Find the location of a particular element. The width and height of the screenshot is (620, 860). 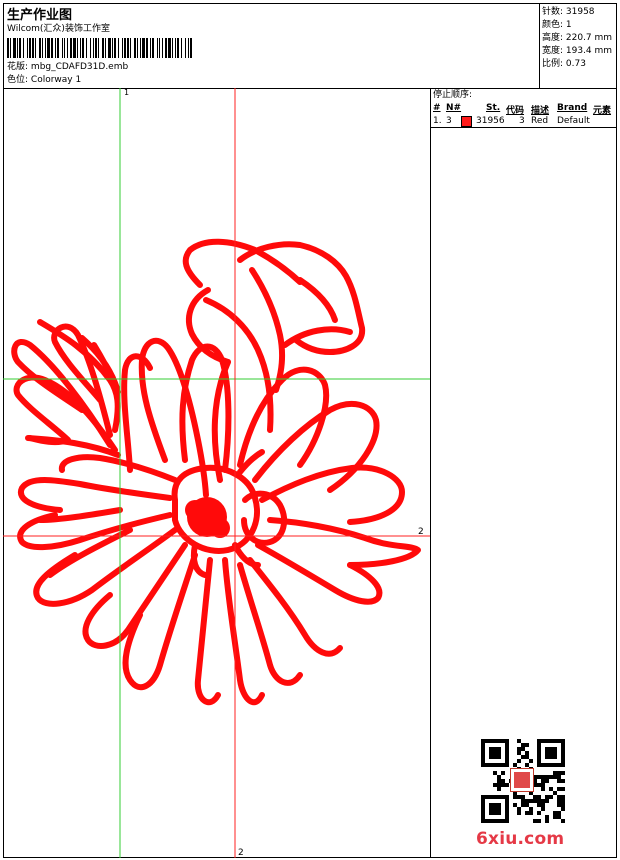

watermark: 6xiu.com is located at coordinates (520, 839).